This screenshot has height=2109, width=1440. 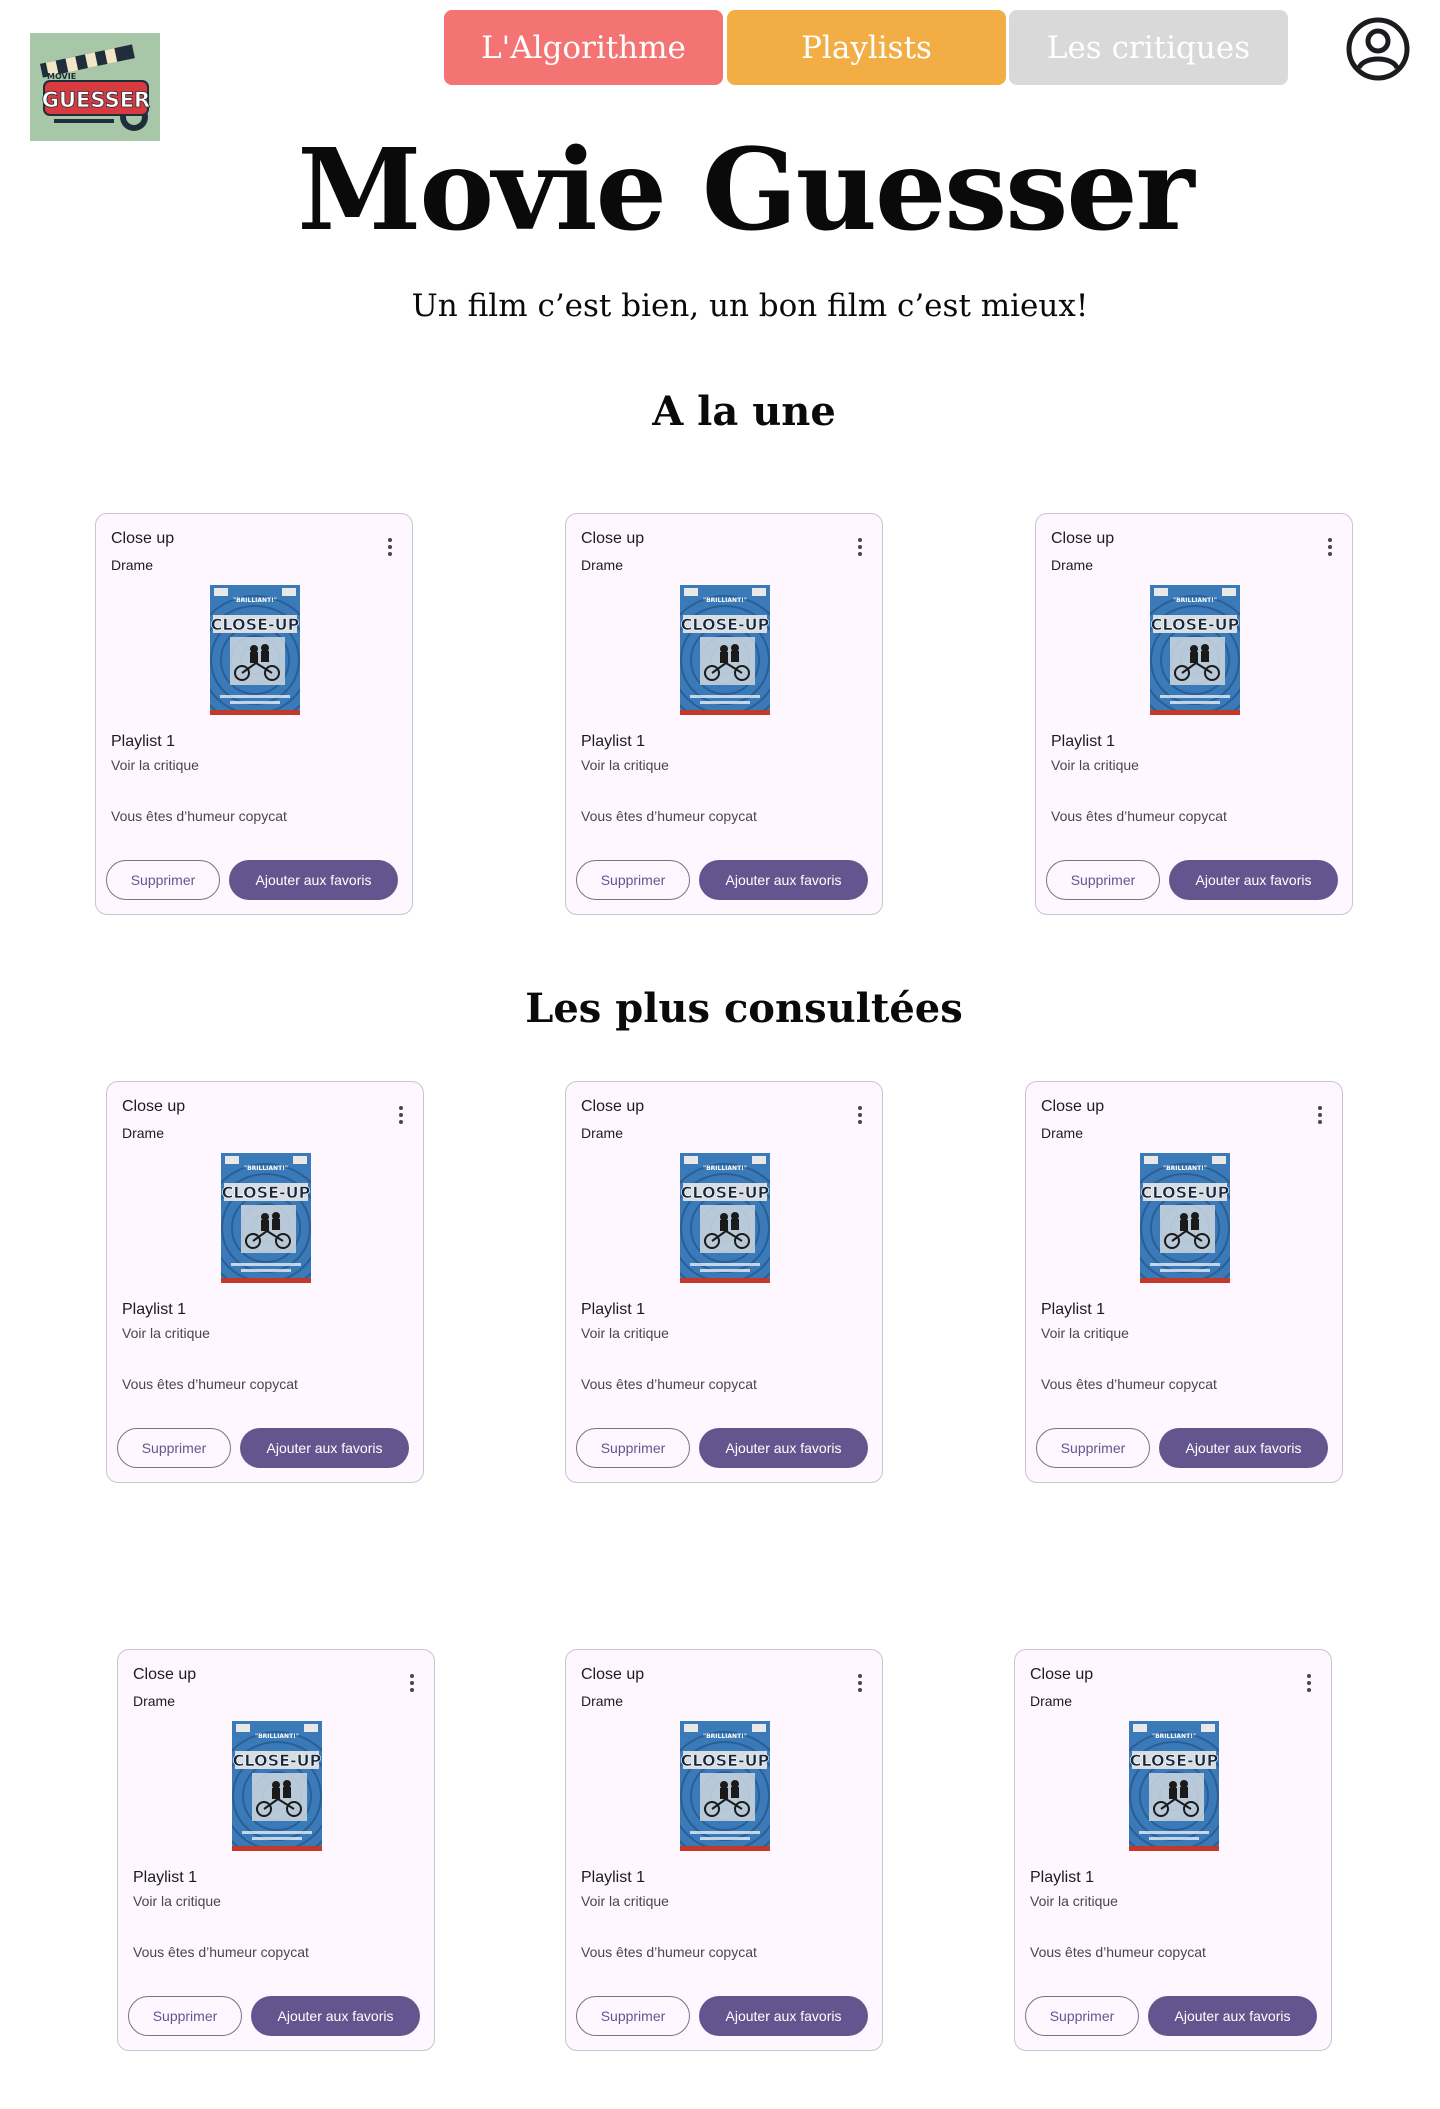 What do you see at coordinates (745, 190) in the screenshot?
I see `page-title: Movie Guesser` at bounding box center [745, 190].